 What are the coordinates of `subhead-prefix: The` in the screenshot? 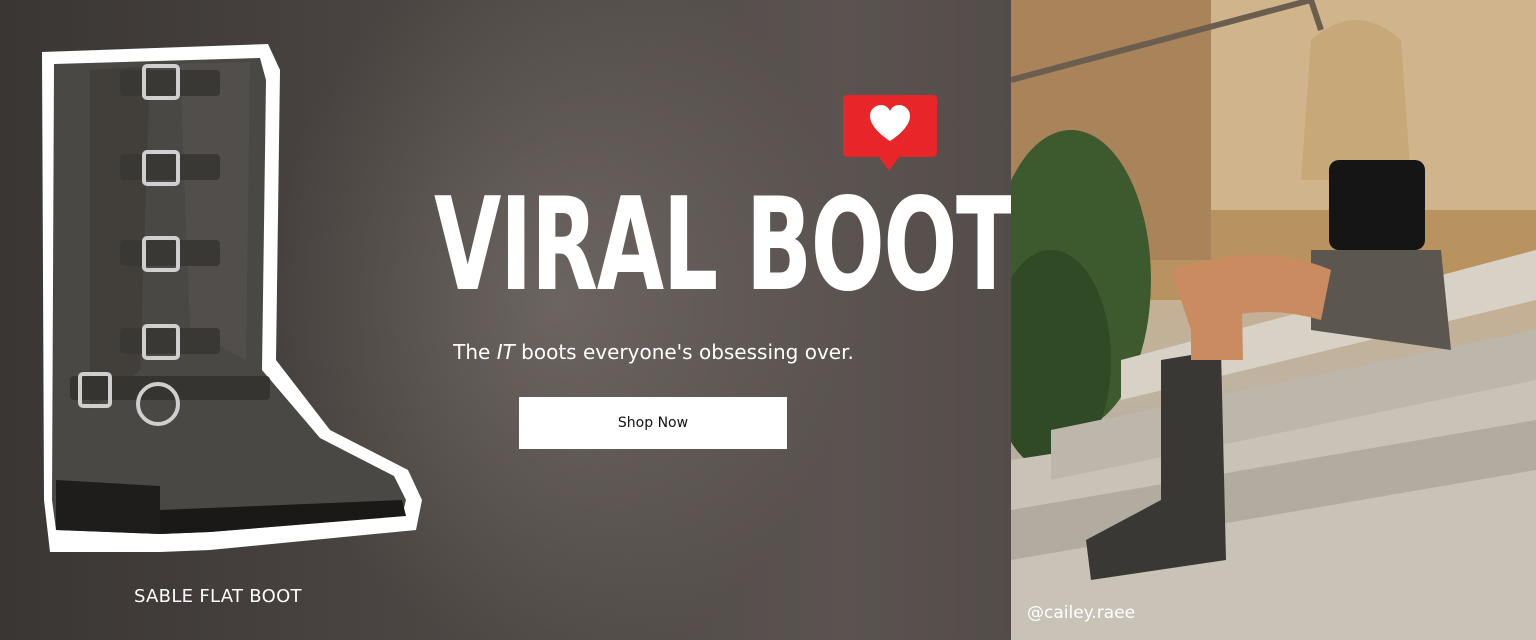 It's located at (475, 352).